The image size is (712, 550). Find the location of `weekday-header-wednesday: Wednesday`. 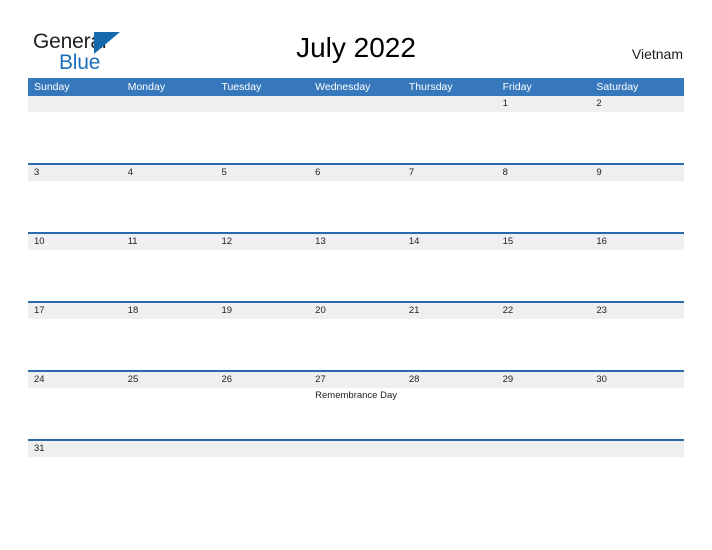

weekday-header-wednesday: Wednesday is located at coordinates (343, 87).